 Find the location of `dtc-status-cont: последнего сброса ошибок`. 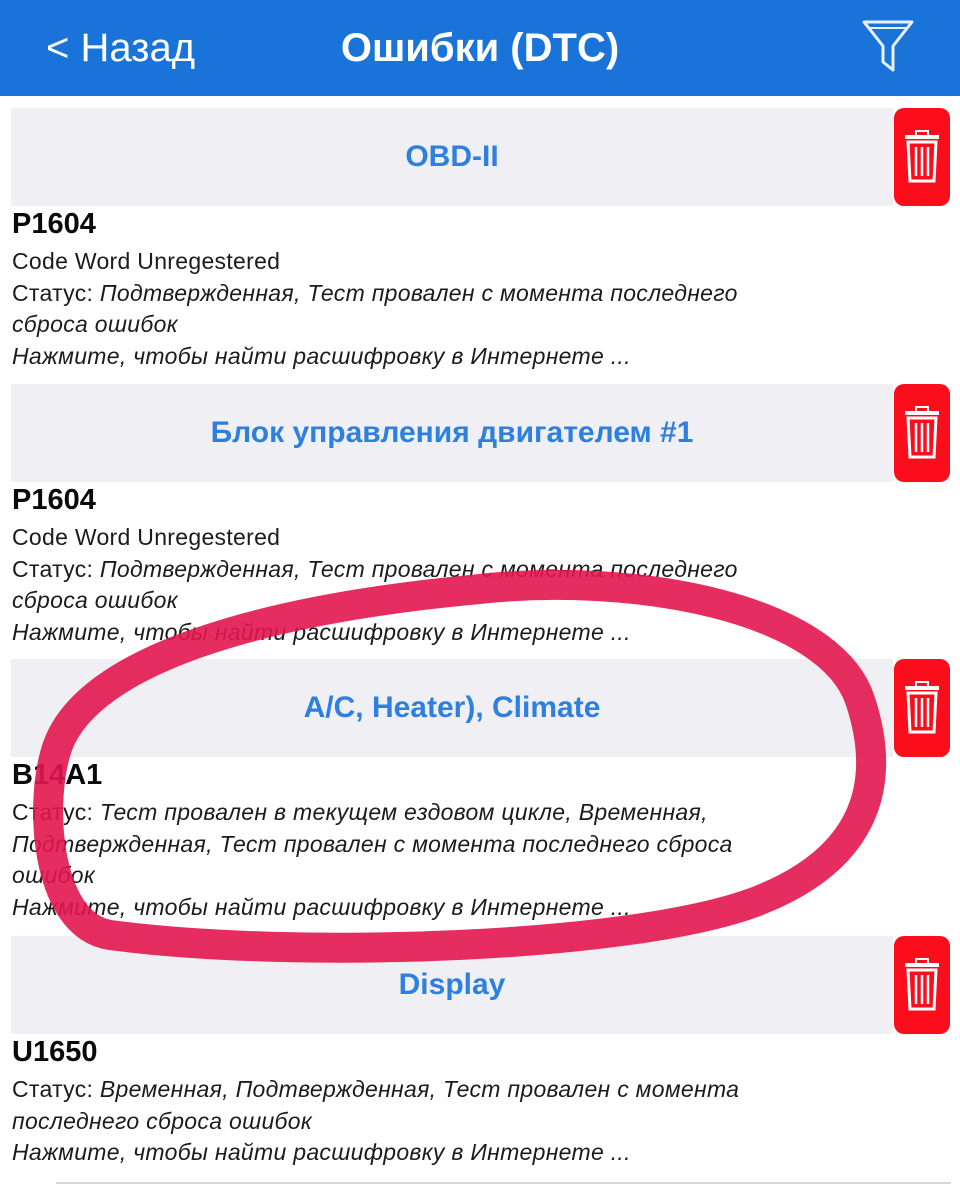

dtc-status-cont: последнего сброса ошибок is located at coordinates (452, 1122).